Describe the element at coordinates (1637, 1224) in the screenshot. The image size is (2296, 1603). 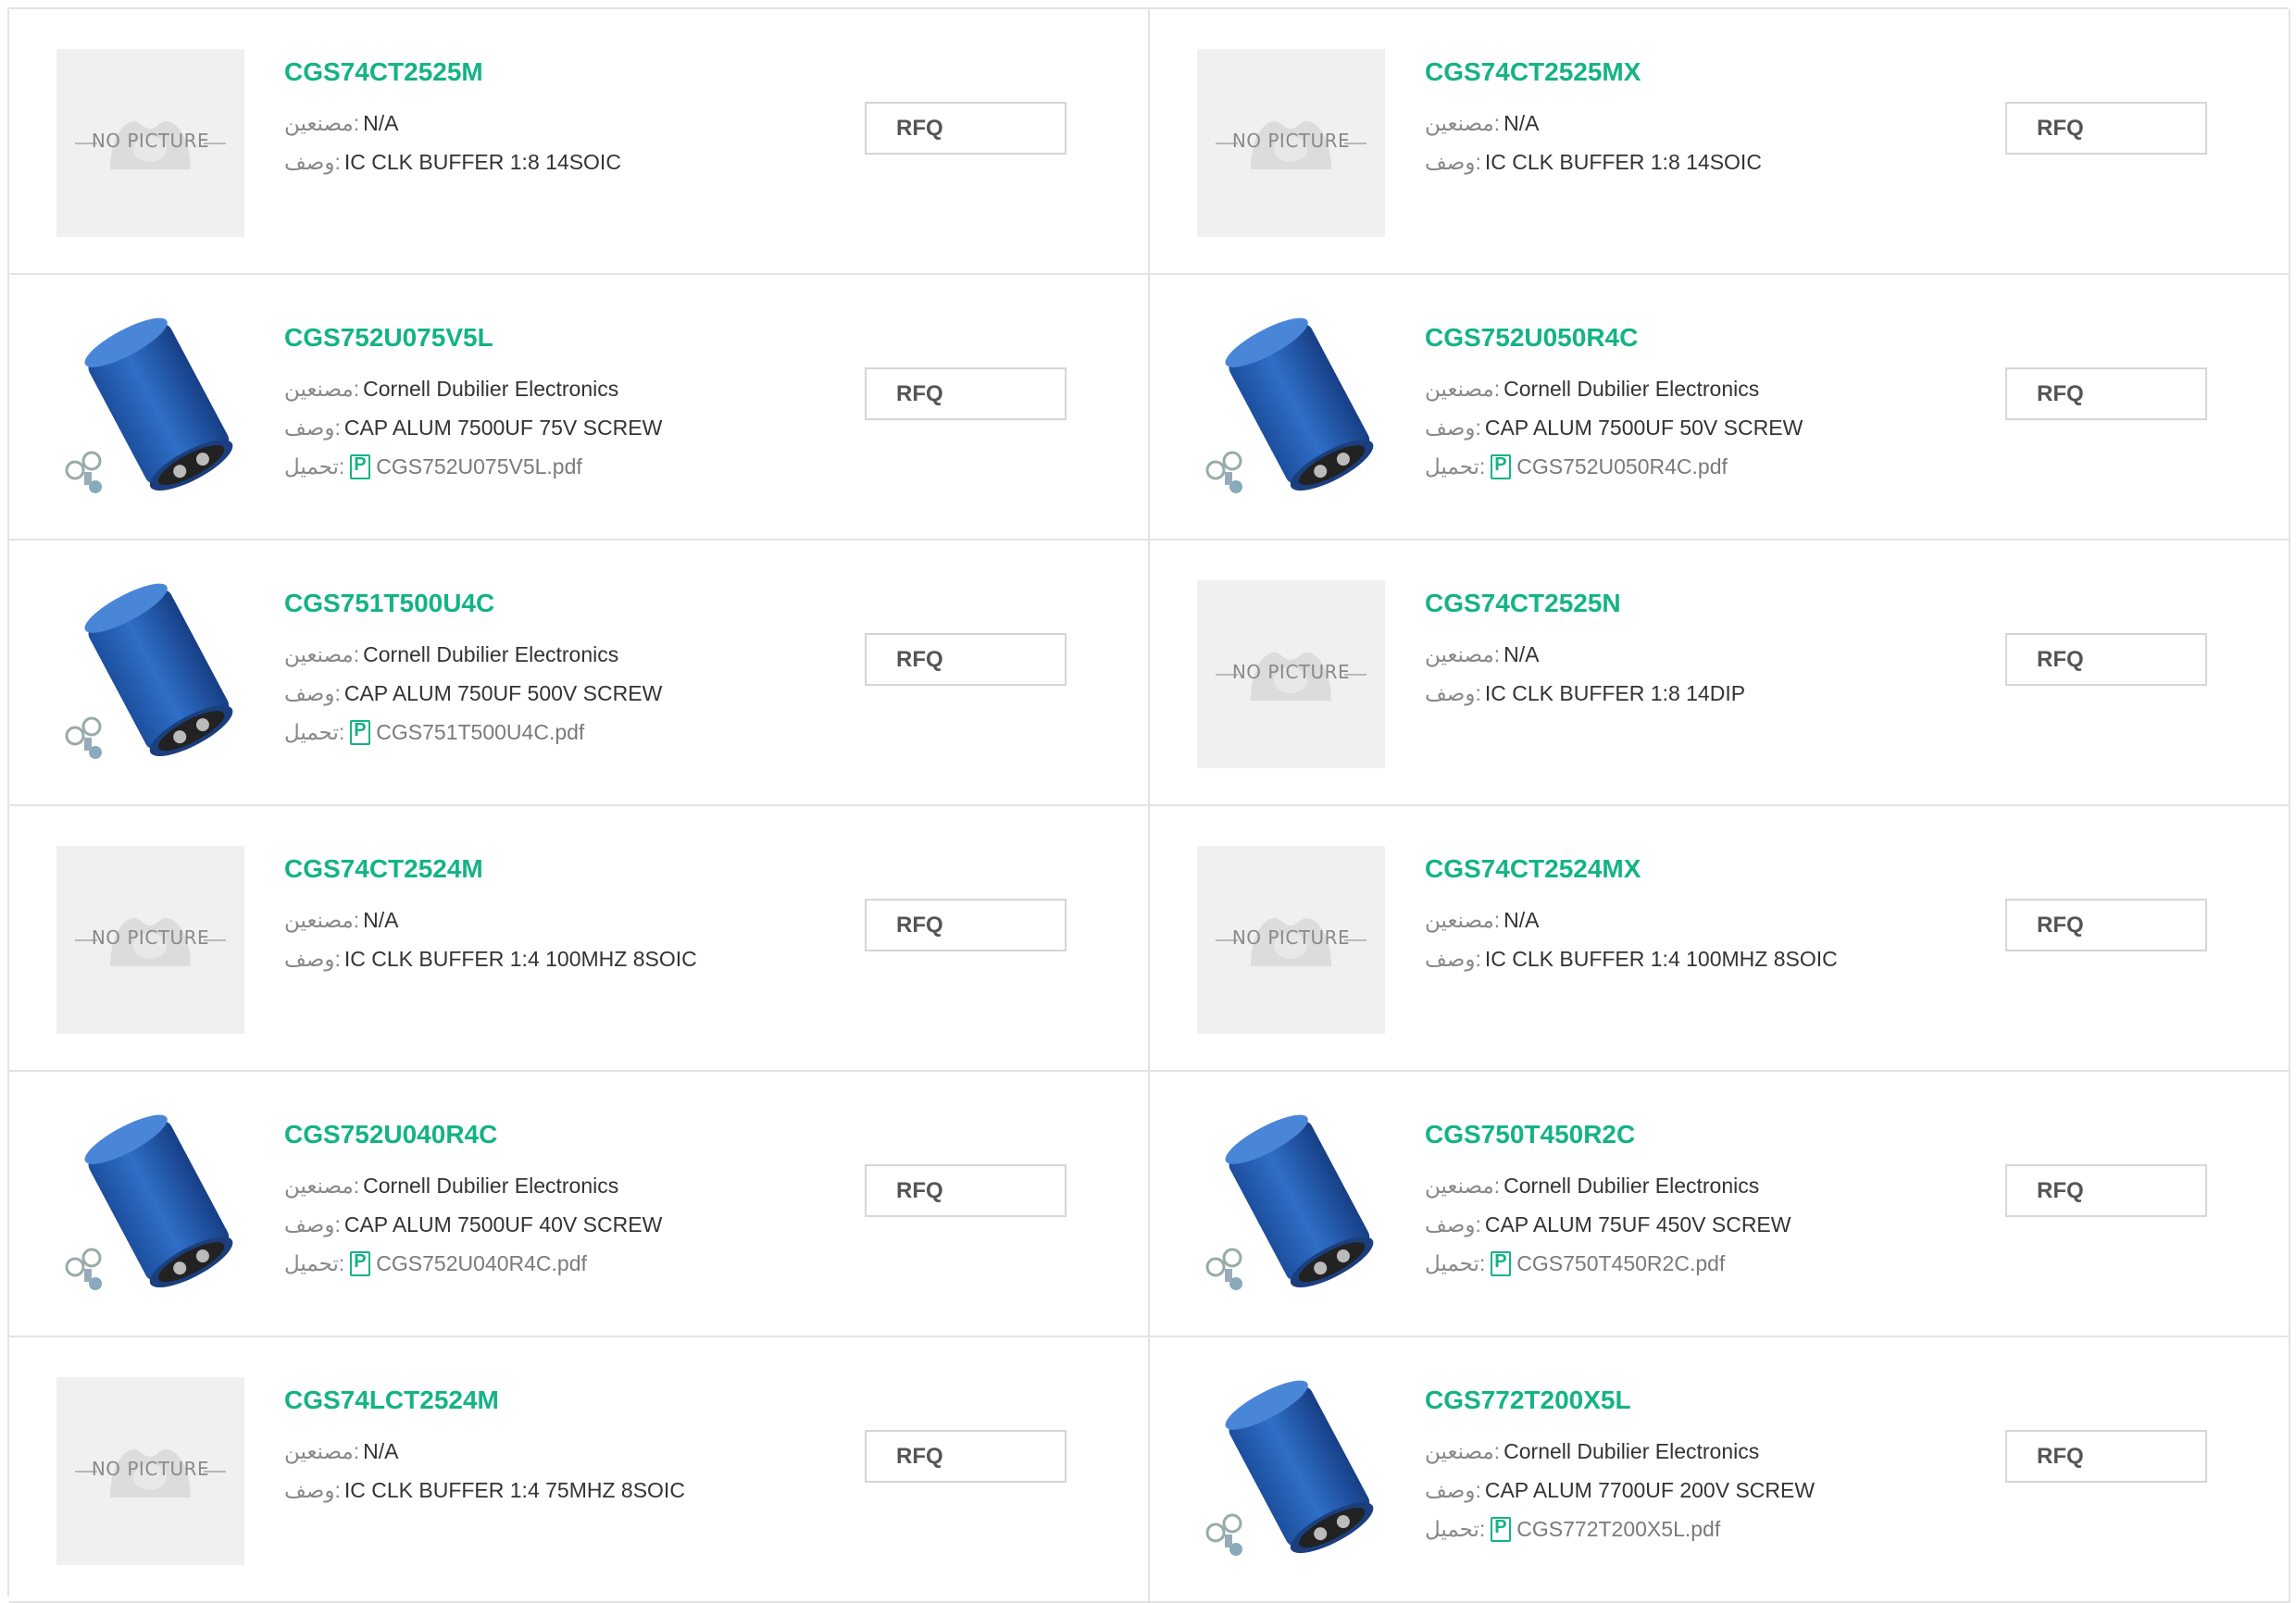
I see `description-value: CAP ALUM 75UF 450V SCREW` at that location.